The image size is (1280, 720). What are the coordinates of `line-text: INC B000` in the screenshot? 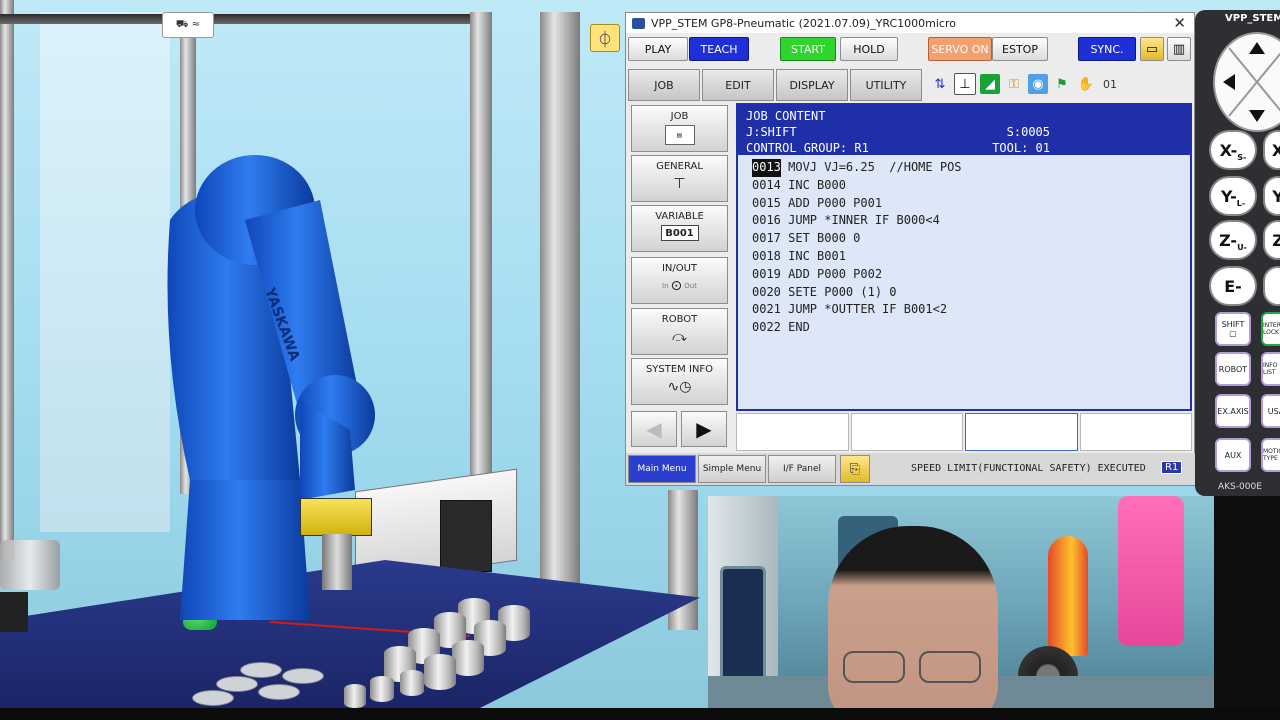 It's located at (813, 184).